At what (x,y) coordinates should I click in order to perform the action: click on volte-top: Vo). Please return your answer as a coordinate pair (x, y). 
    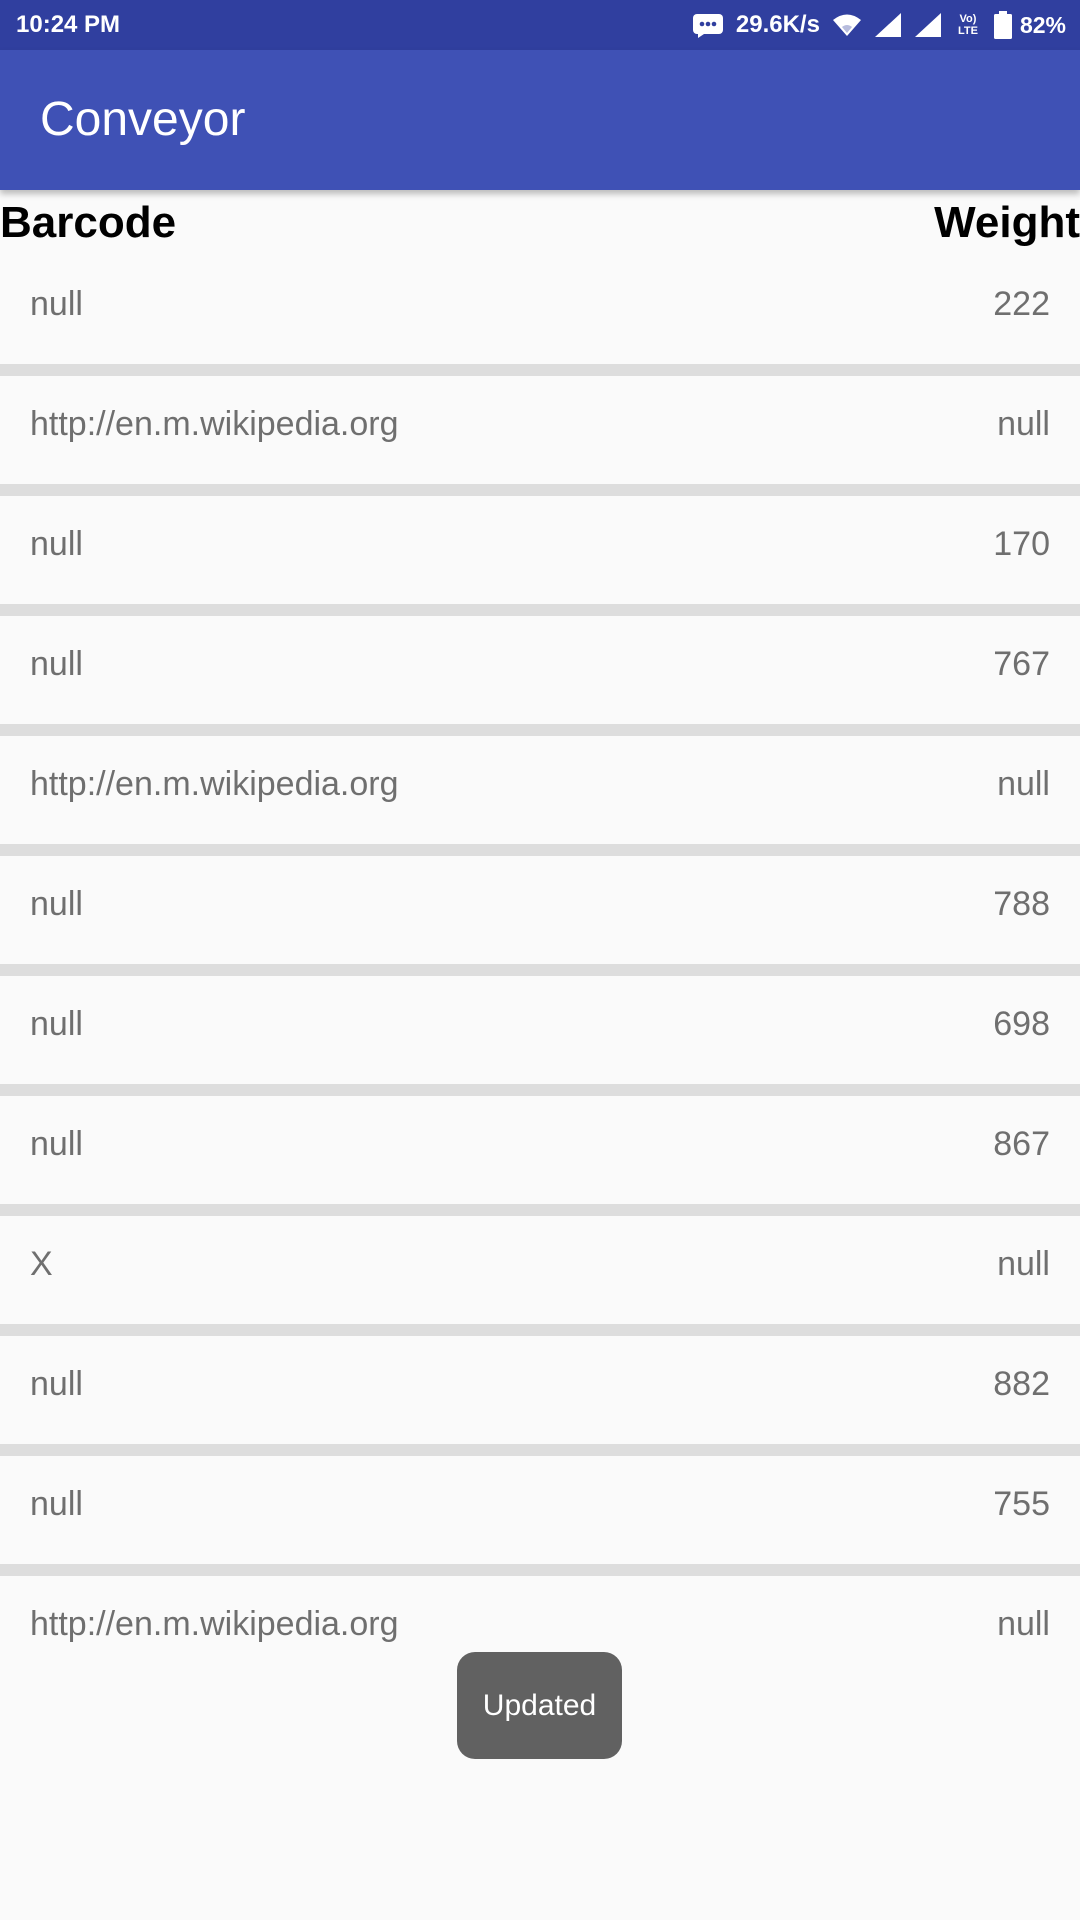
    Looking at the image, I should click on (968, 19).